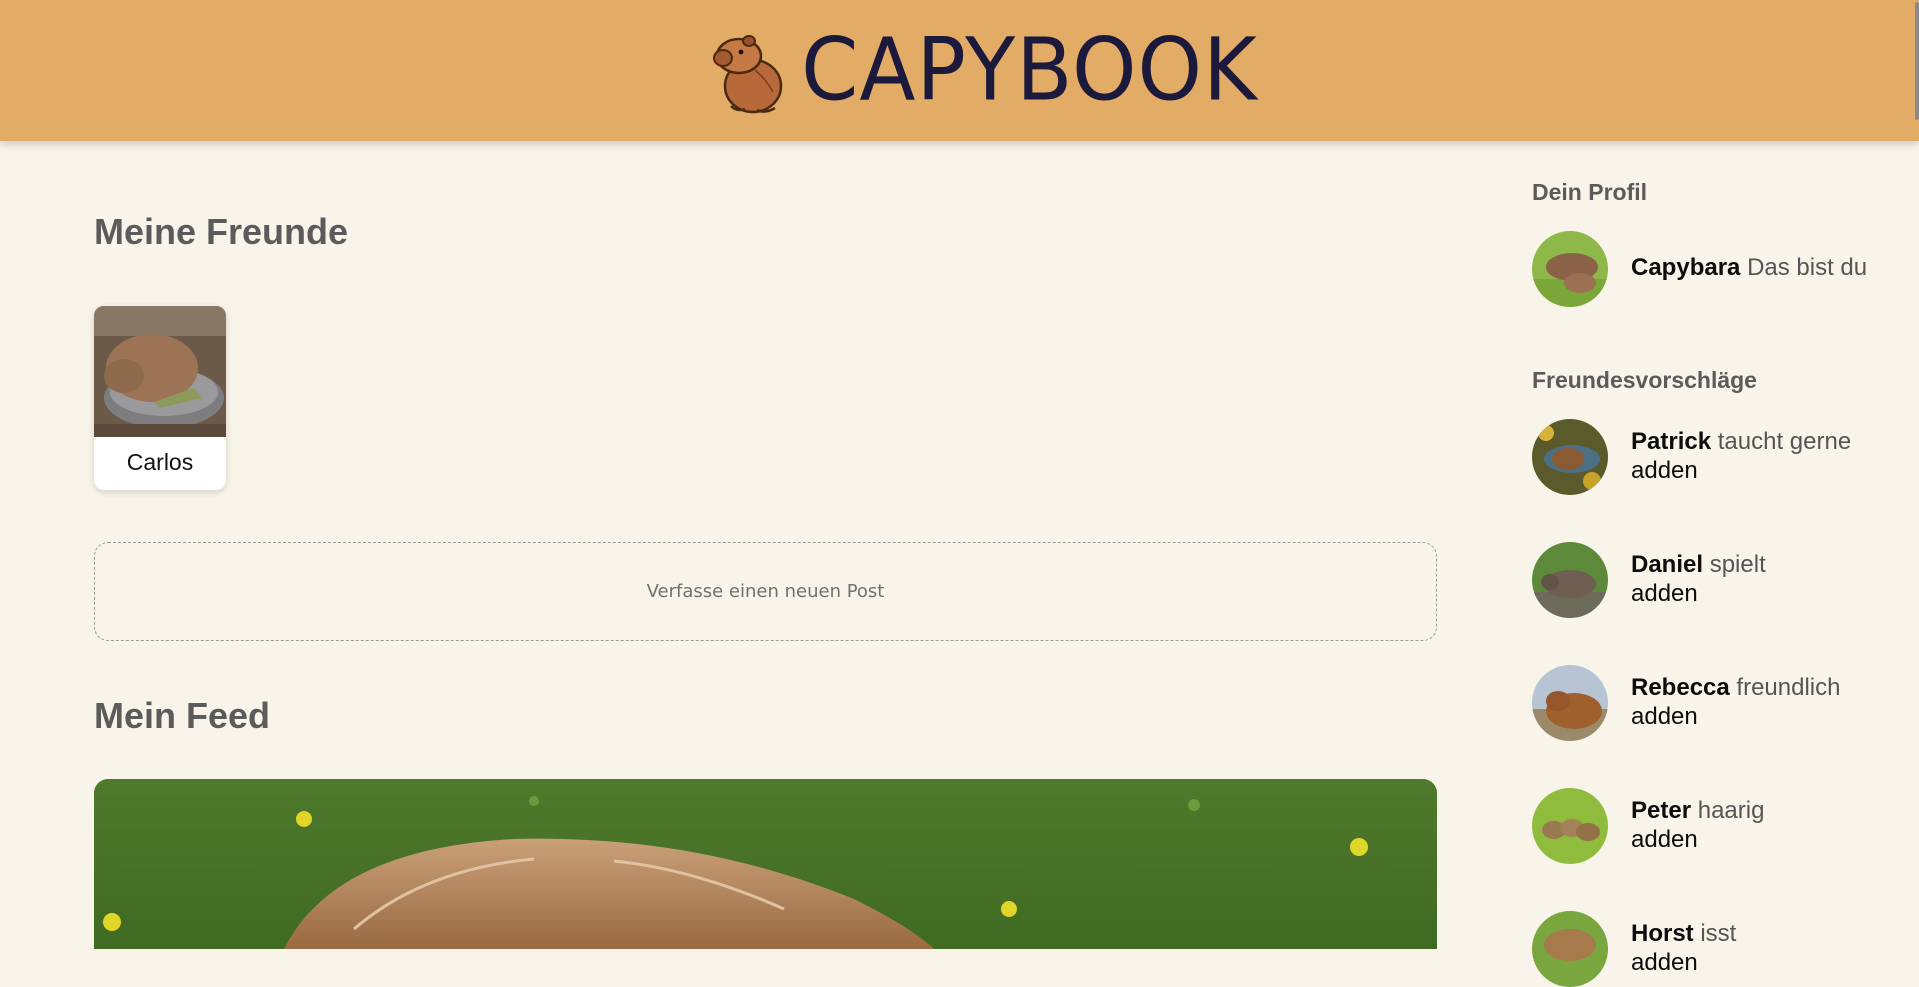  I want to click on feed-post, so click(765, 864).